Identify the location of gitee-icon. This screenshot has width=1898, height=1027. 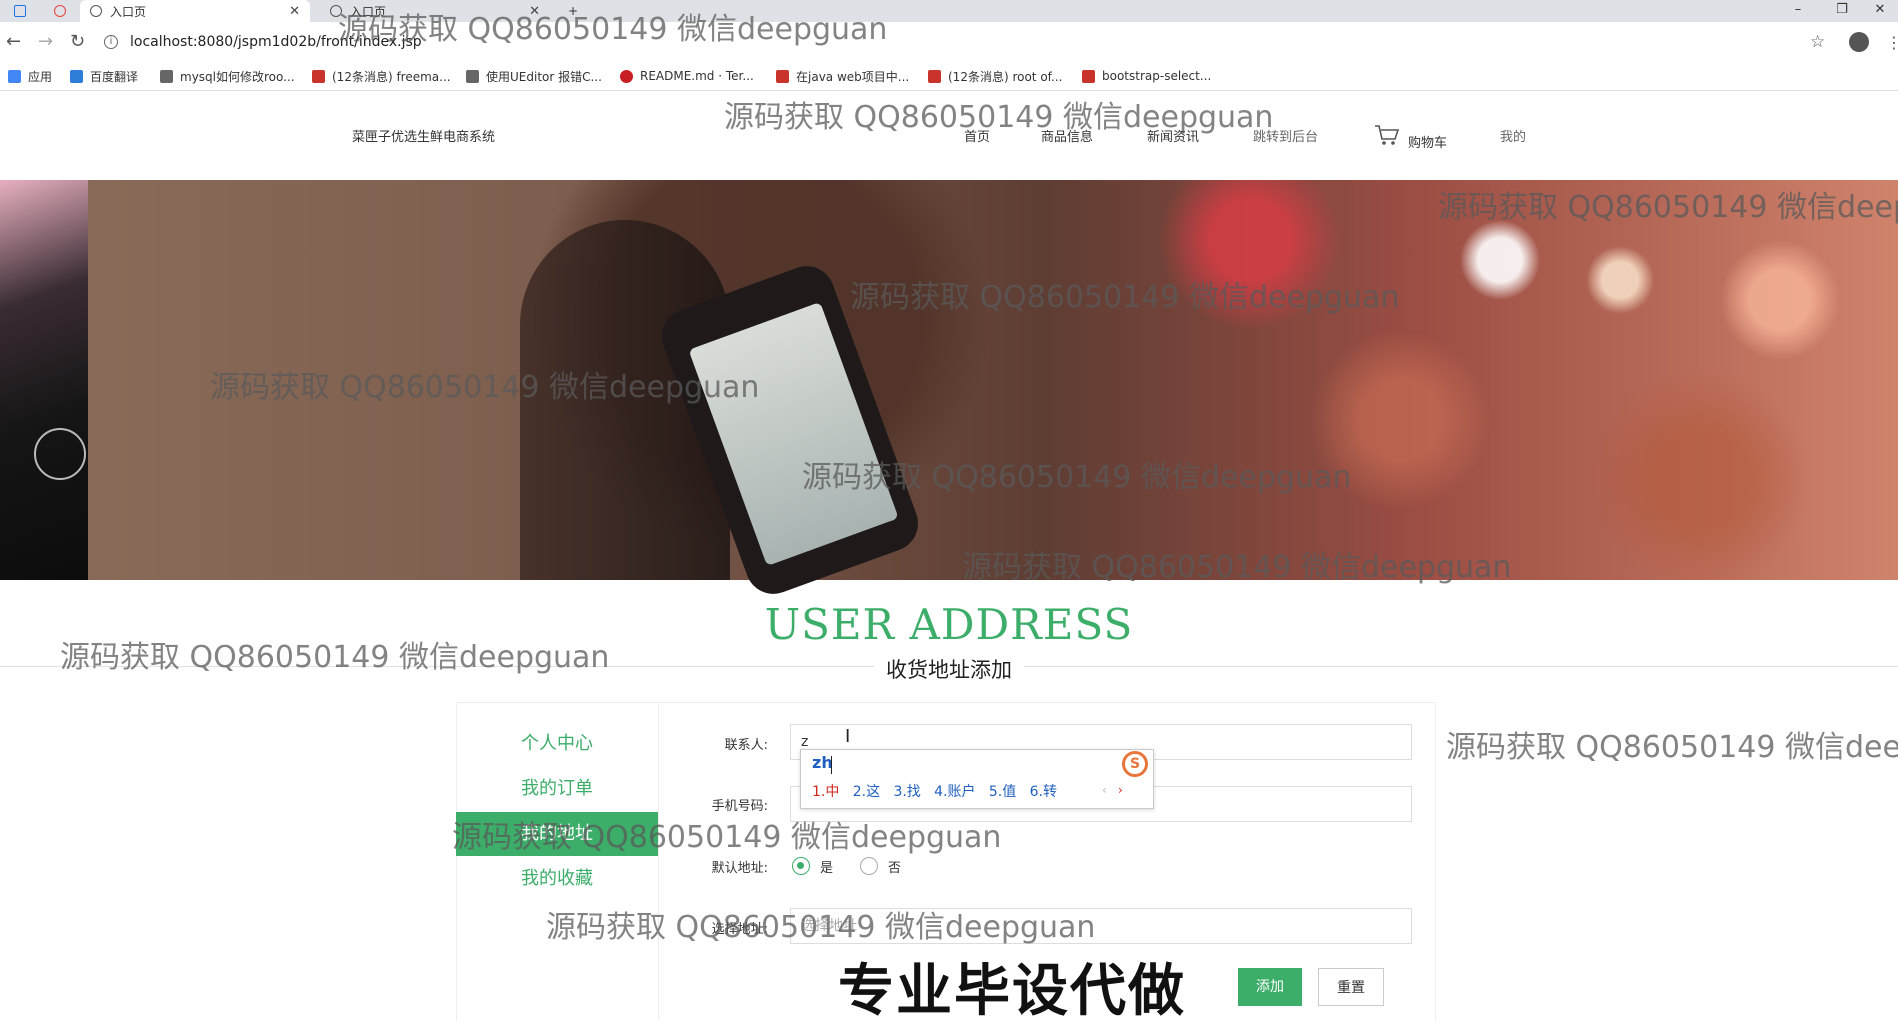
(626, 76).